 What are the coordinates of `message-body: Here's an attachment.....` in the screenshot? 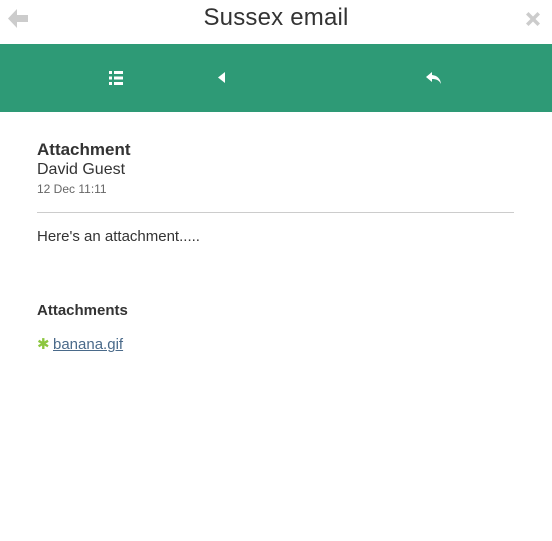 It's located at (118, 236).